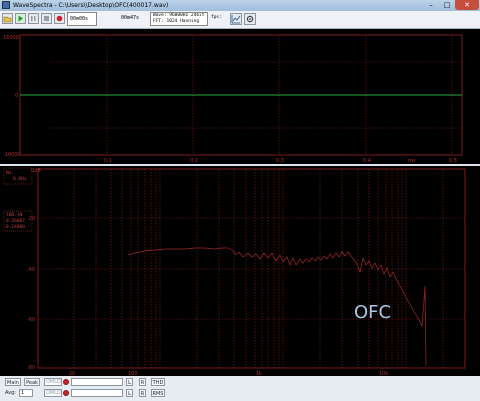  I want to click on thd-button: THD, so click(158, 382).